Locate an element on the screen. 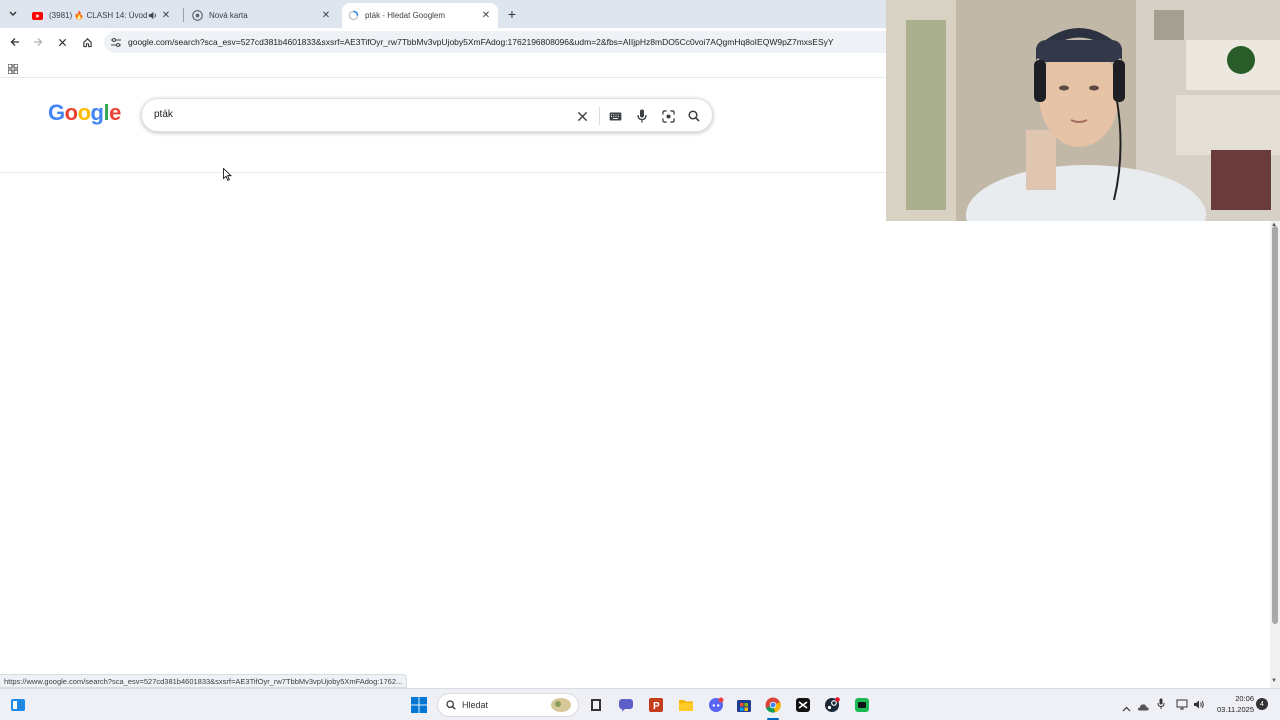 The width and height of the screenshot is (1280, 720). tab-youtube: (3981) 🔥 CLASH 14: Úvodní ✕ is located at coordinates (102, 15).